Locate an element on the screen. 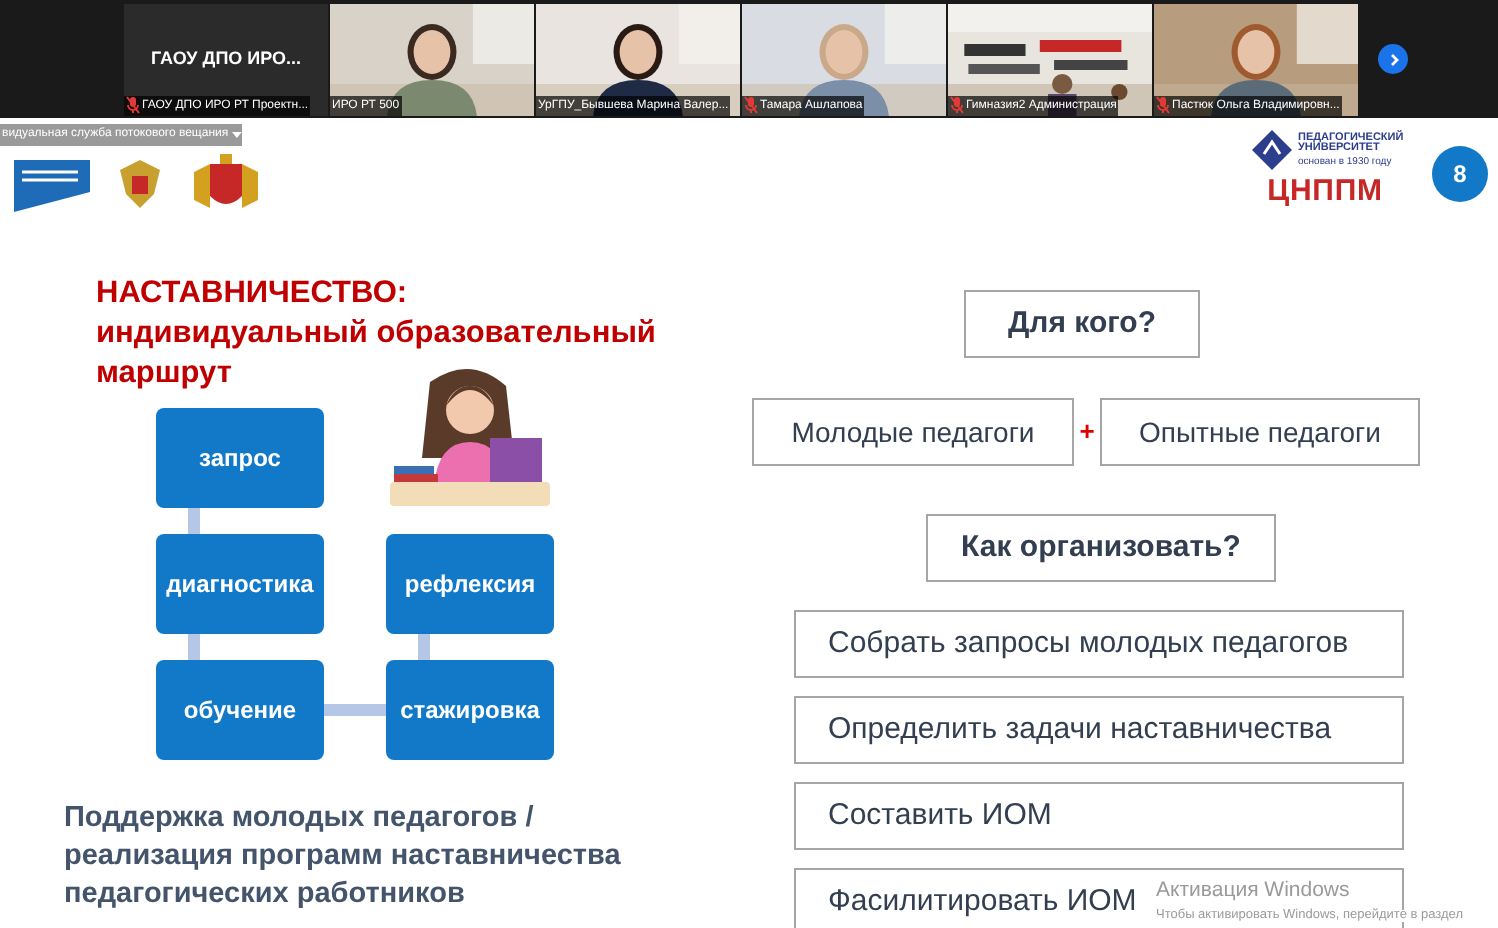  question-box: Для кого? is located at coordinates (1082, 324).